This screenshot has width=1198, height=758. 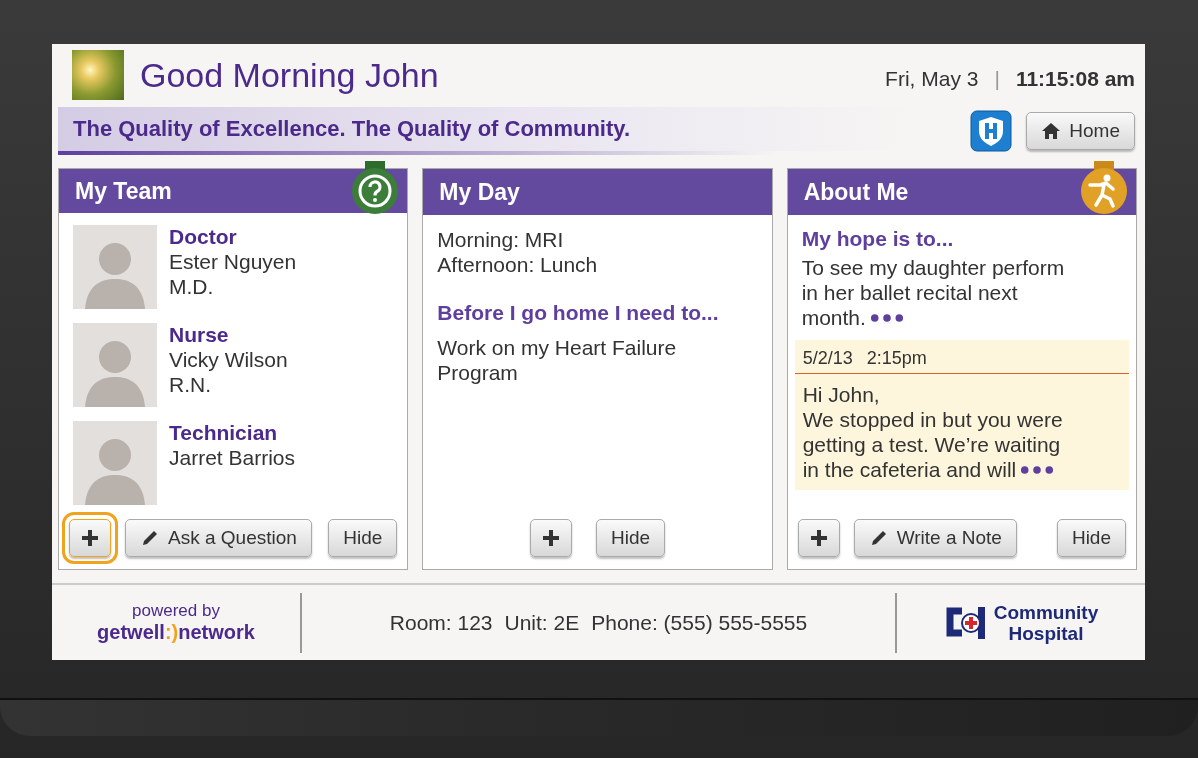 I want to click on panel-title: My Day, so click(x=479, y=192).